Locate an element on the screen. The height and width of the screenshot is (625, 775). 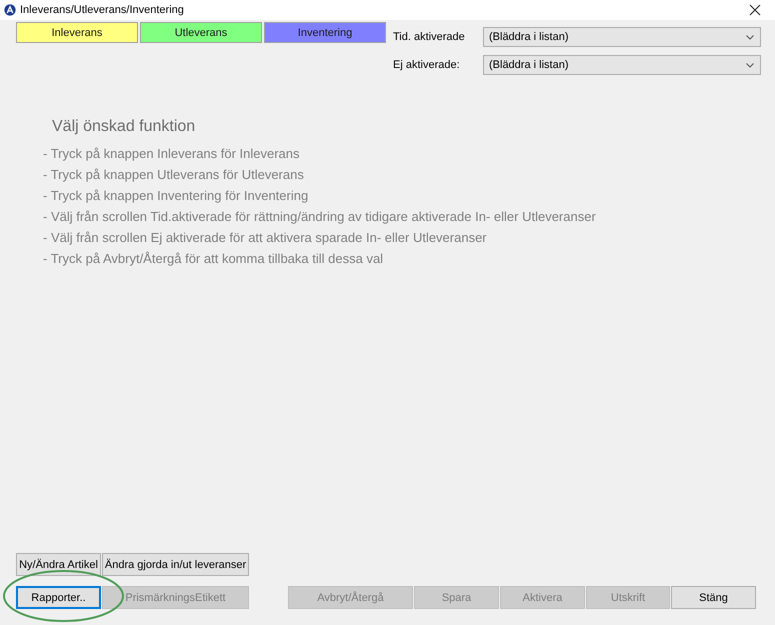
instructions-heading: Välj önskad funktion is located at coordinates (124, 127).